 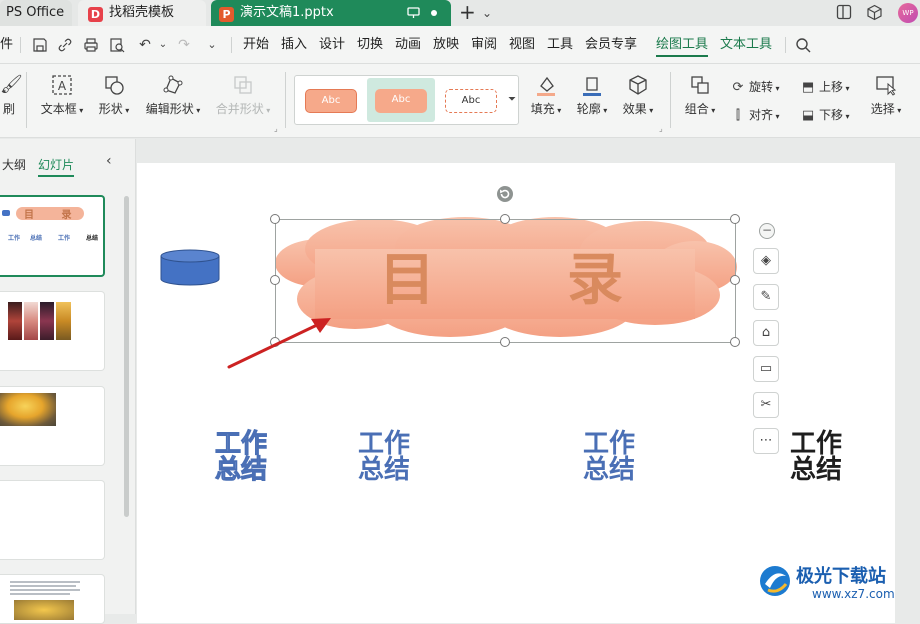 What do you see at coordinates (766, 333) in the screenshot?
I see `float-fill-button: ⌂` at bounding box center [766, 333].